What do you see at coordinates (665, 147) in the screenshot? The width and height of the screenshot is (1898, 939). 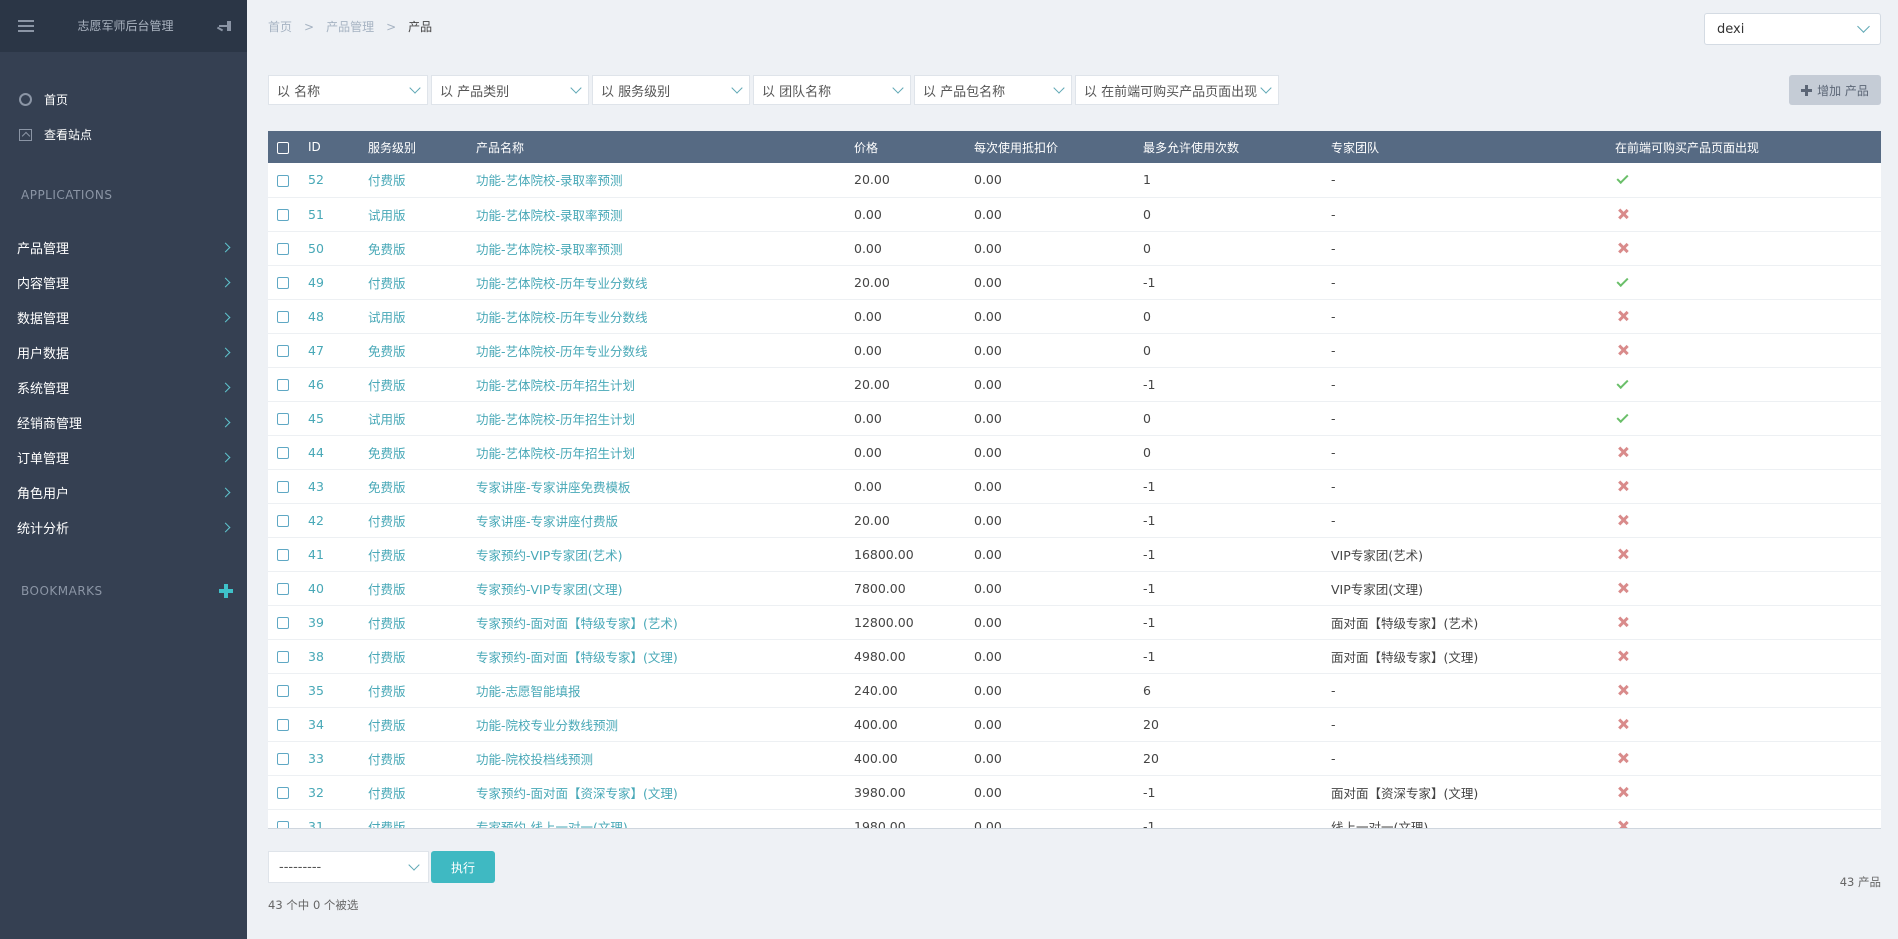 I see `header-product-name: 产品名称` at bounding box center [665, 147].